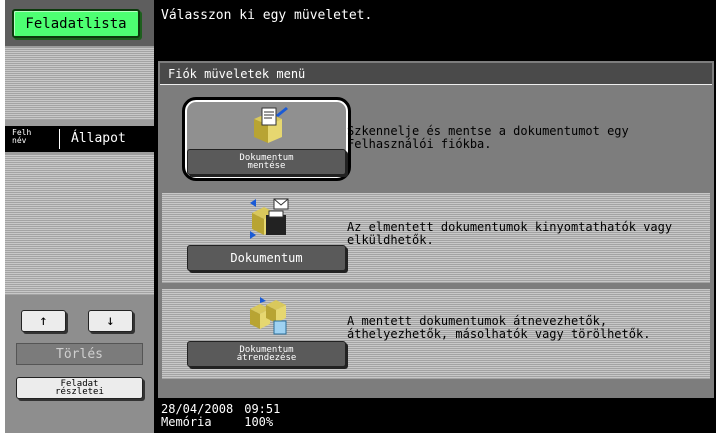 The width and height of the screenshot is (719, 435). What do you see at coordinates (259, 422) in the screenshot?
I see `memory-value: 100%` at bounding box center [259, 422].